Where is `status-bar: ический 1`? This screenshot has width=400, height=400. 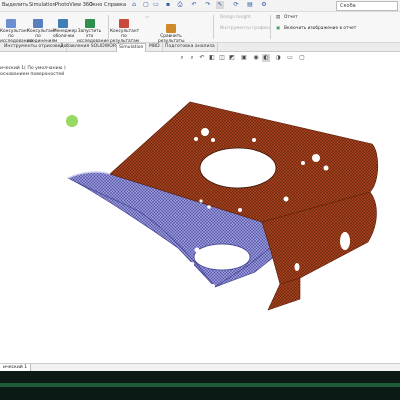
status-bar: ический 1 is located at coordinates (200, 367).